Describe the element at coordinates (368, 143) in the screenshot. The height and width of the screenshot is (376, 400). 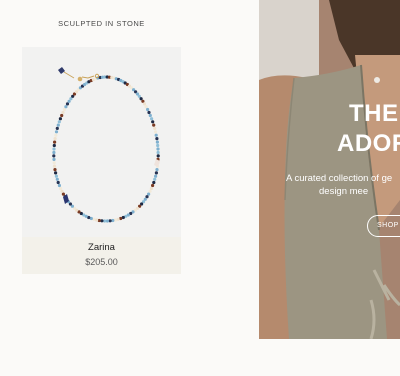
I see `hero-title-line2: ADOR` at that location.